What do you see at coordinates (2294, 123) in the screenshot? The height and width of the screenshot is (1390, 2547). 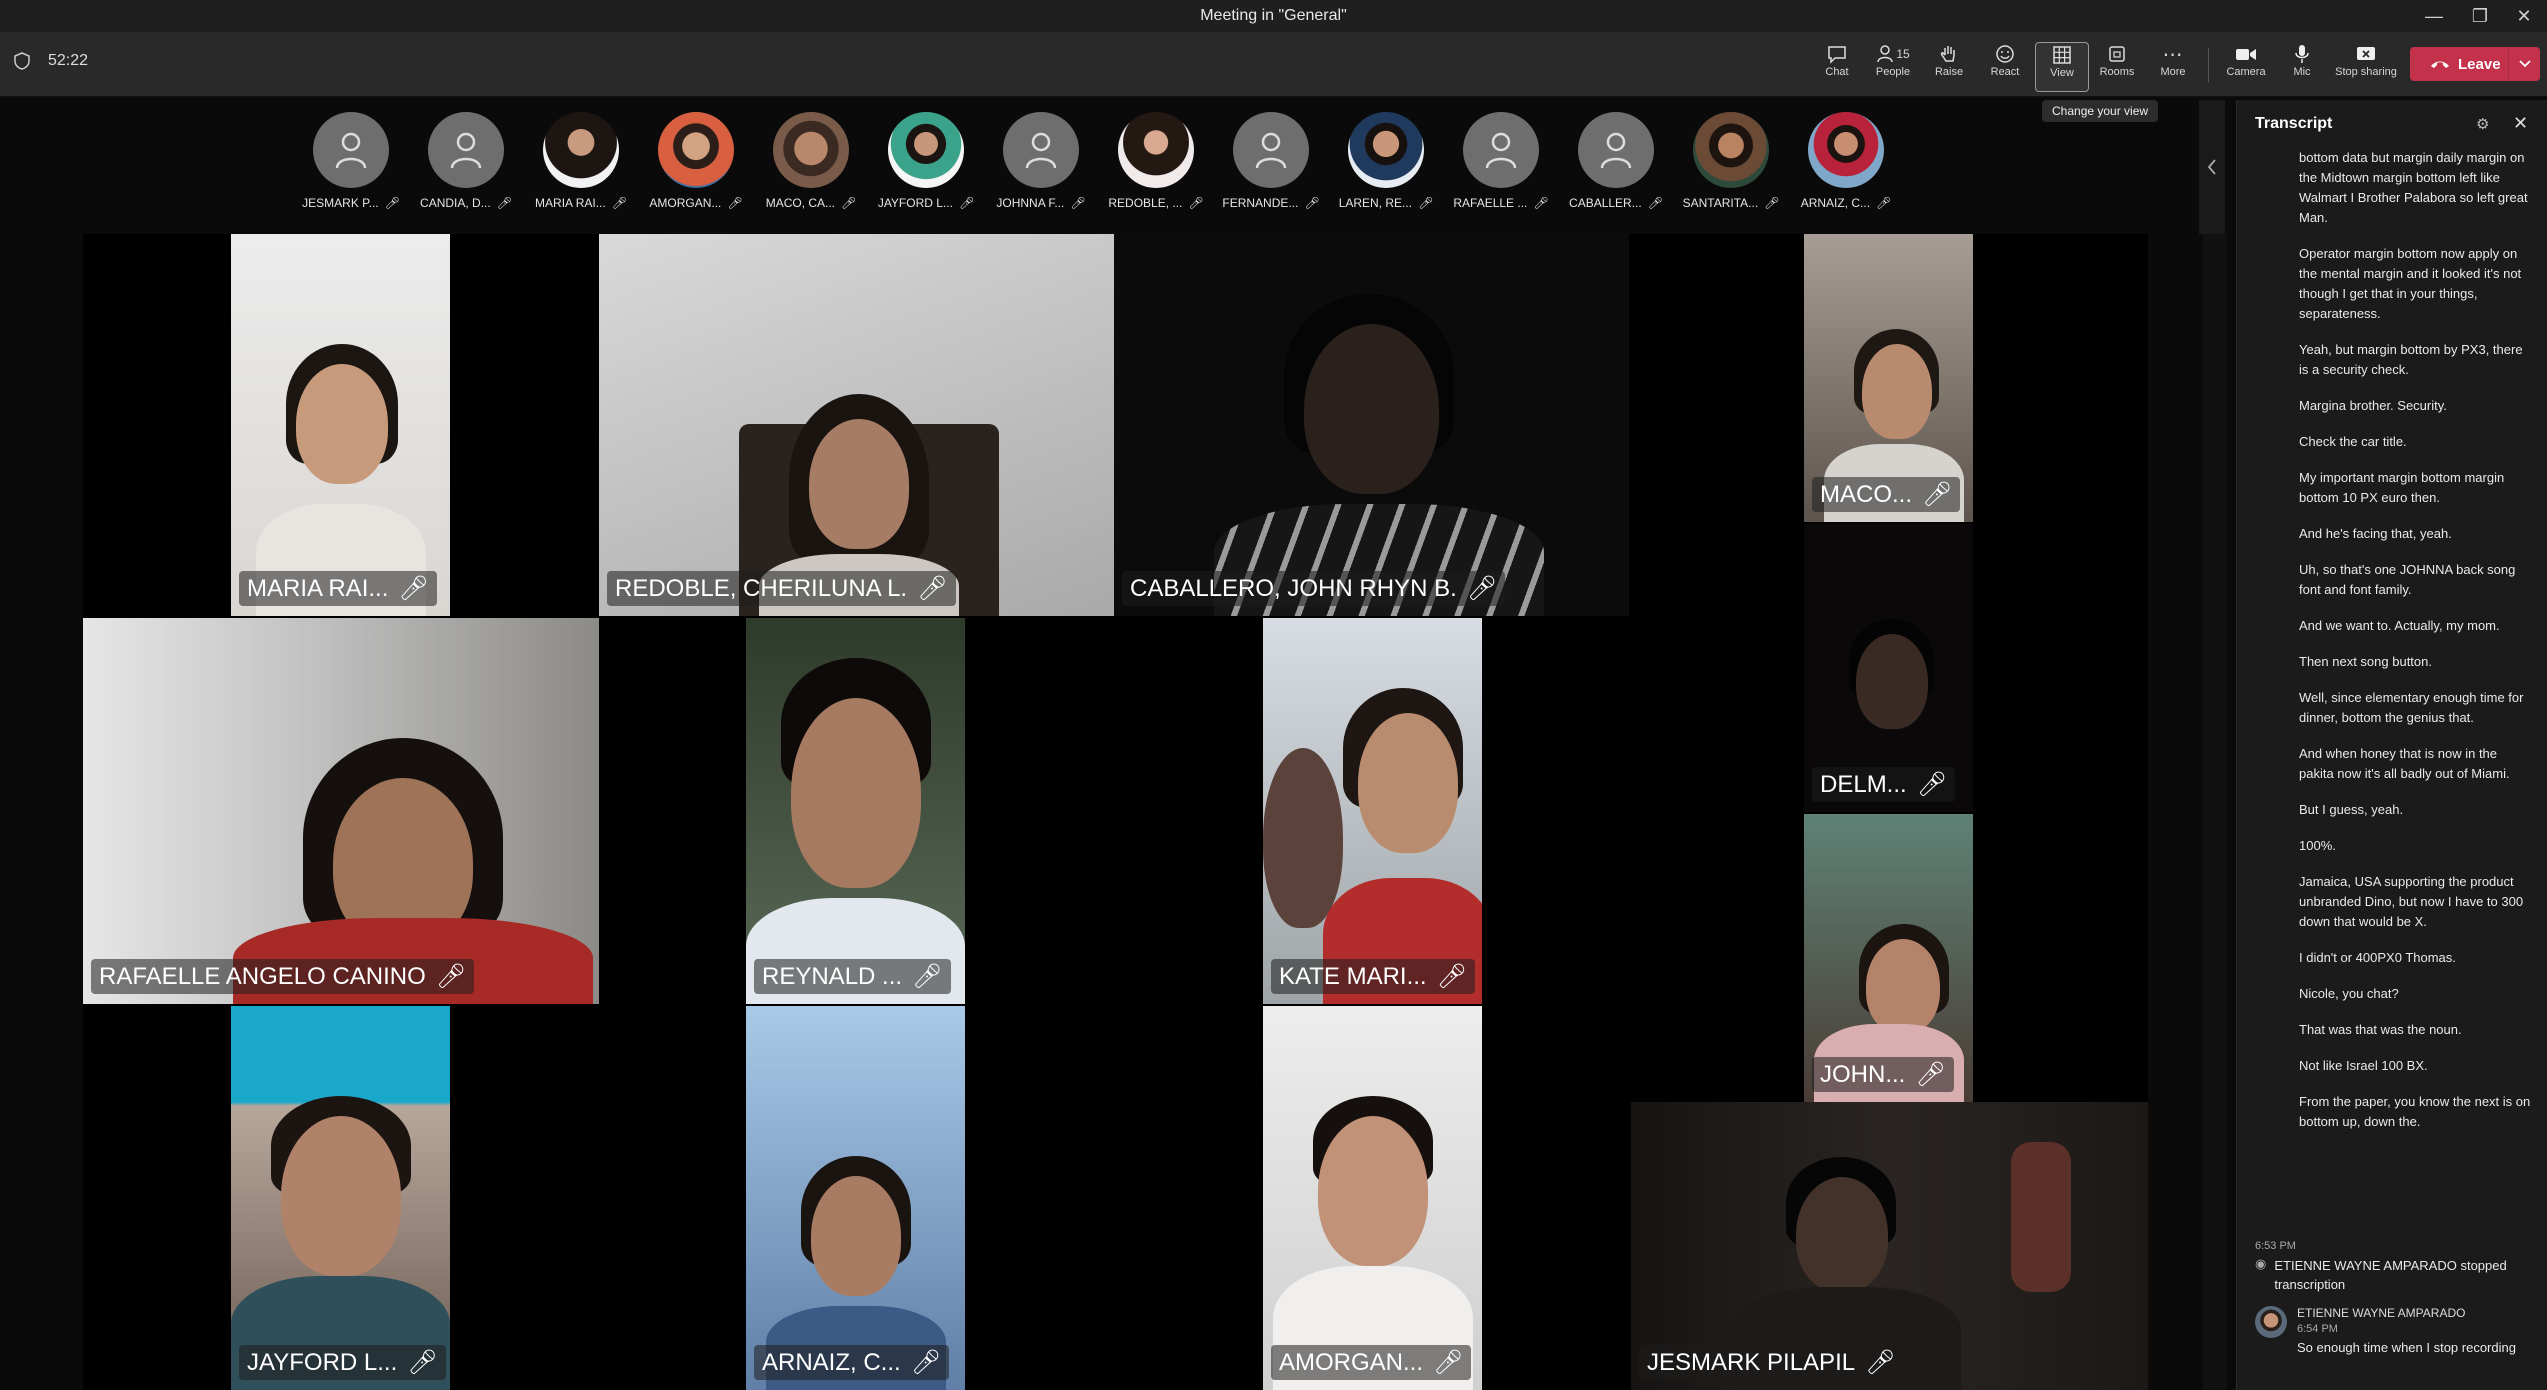 I see `transcript-title: Transcript` at bounding box center [2294, 123].